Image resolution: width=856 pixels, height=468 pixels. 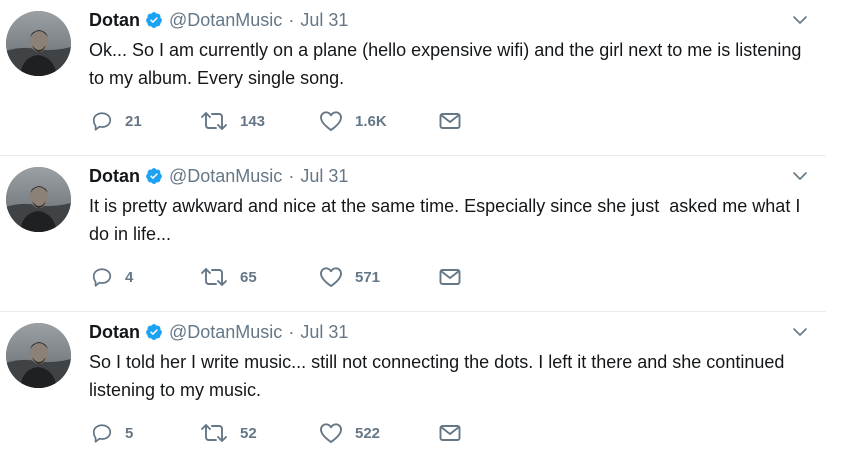 What do you see at coordinates (129, 277) in the screenshot?
I see `reply-count: 4` at bounding box center [129, 277].